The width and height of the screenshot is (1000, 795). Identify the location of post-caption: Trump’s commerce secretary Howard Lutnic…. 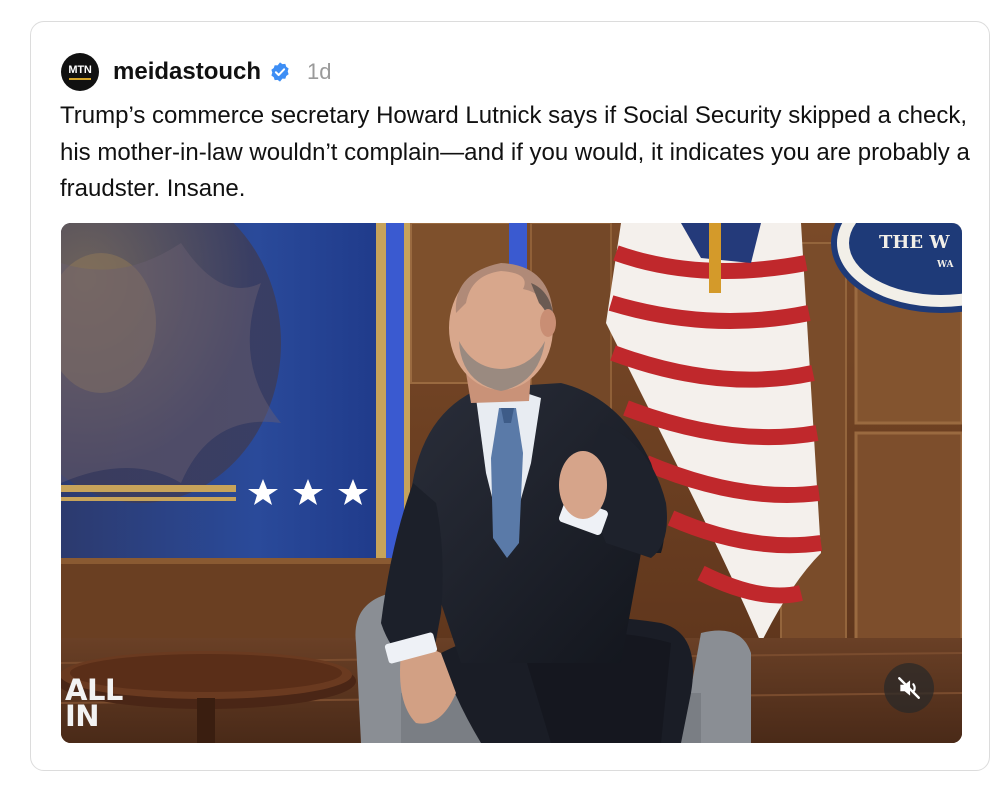
(515, 152).